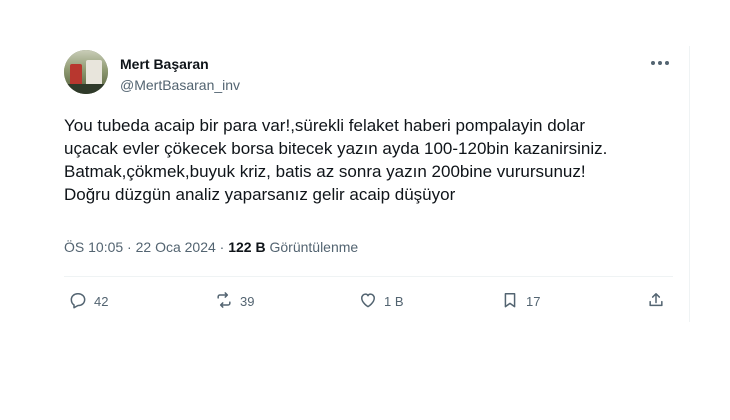 The height and width of the screenshot is (420, 730). What do you see at coordinates (247, 247) in the screenshot?
I see `views-count: 122 B` at bounding box center [247, 247].